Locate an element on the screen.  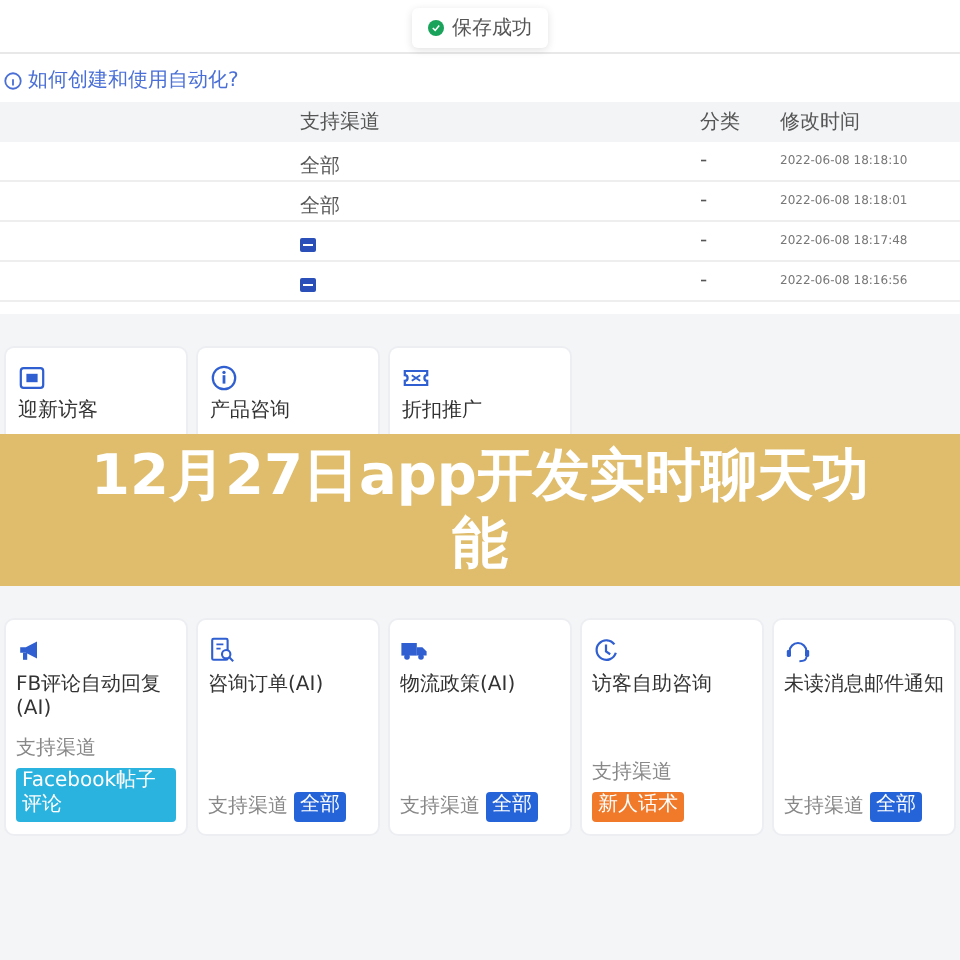
help-link: 如何创建和使用自动化? is located at coordinates (133, 80).